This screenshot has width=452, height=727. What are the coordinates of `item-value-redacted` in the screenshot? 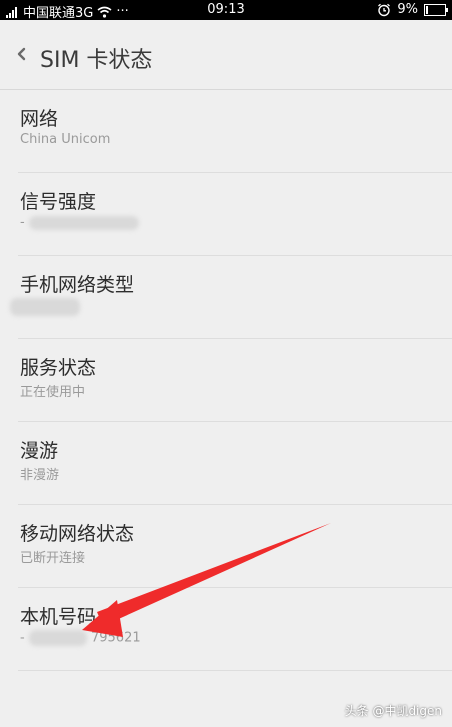 It's located at (45, 307).